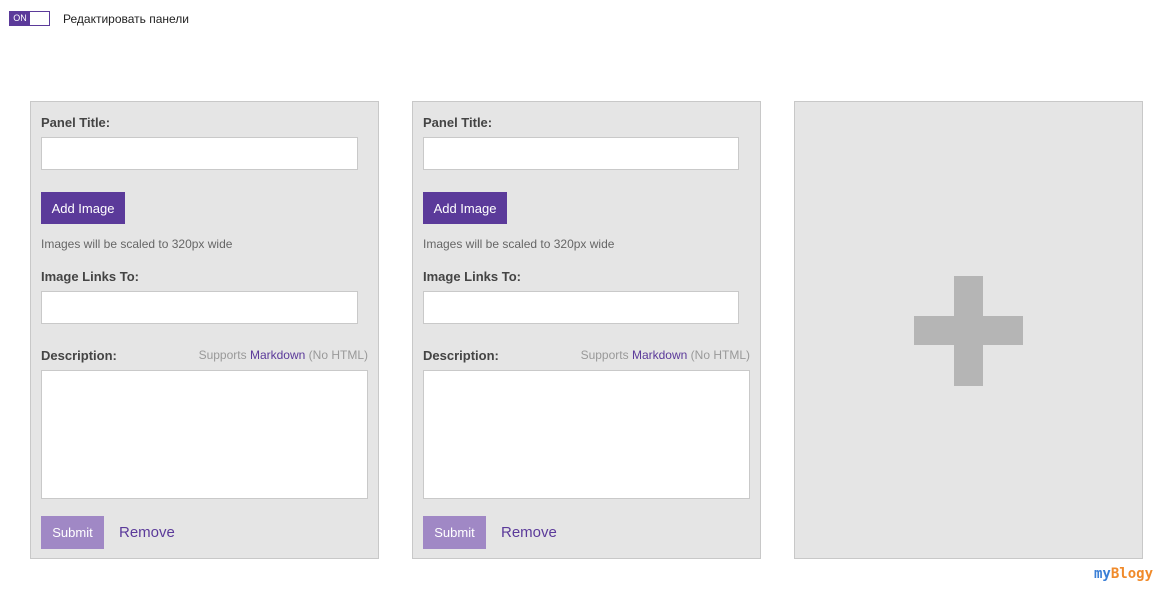 The image size is (1173, 600). I want to click on watermark-part-blogy: Blogy, so click(1132, 574).